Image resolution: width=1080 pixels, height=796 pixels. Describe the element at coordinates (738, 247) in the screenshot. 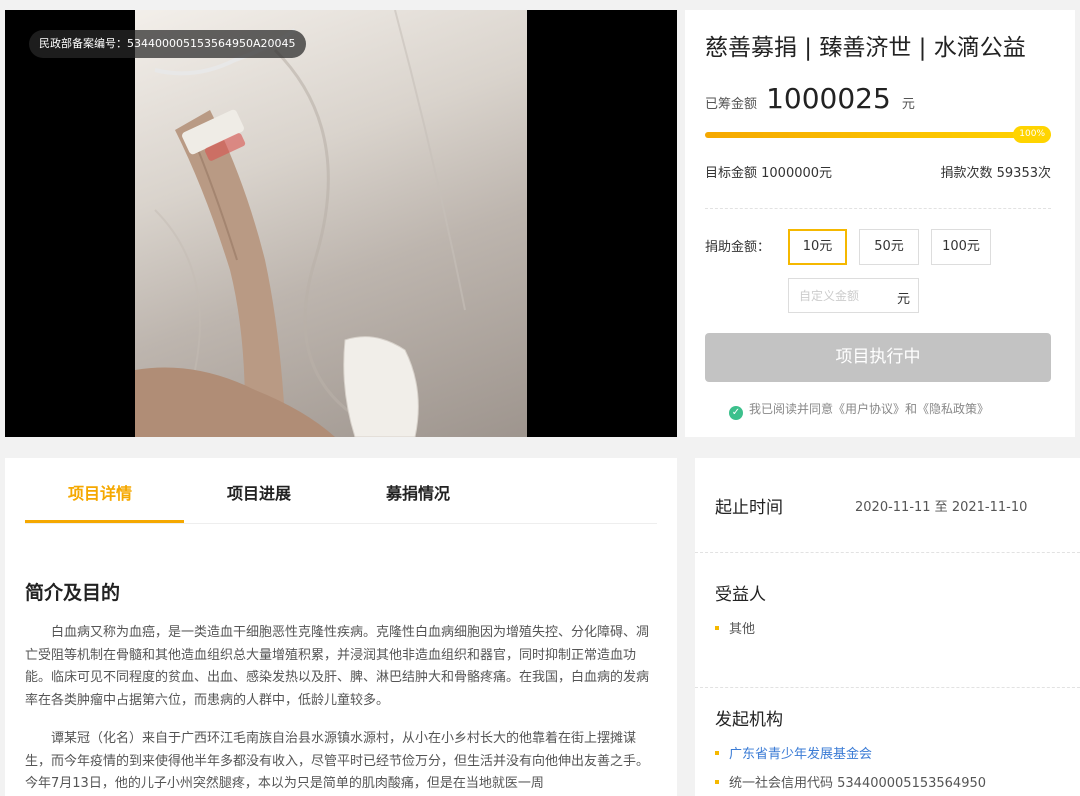

I see `donate-amount-label: 捐助金额：` at that location.